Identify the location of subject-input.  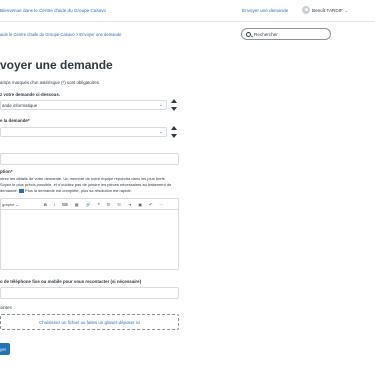
(89, 159).